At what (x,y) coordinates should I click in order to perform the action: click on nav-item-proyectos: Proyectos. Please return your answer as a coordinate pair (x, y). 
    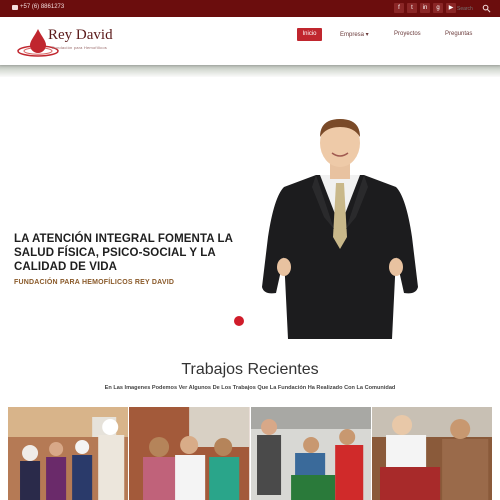
    Looking at the image, I should click on (407, 34).